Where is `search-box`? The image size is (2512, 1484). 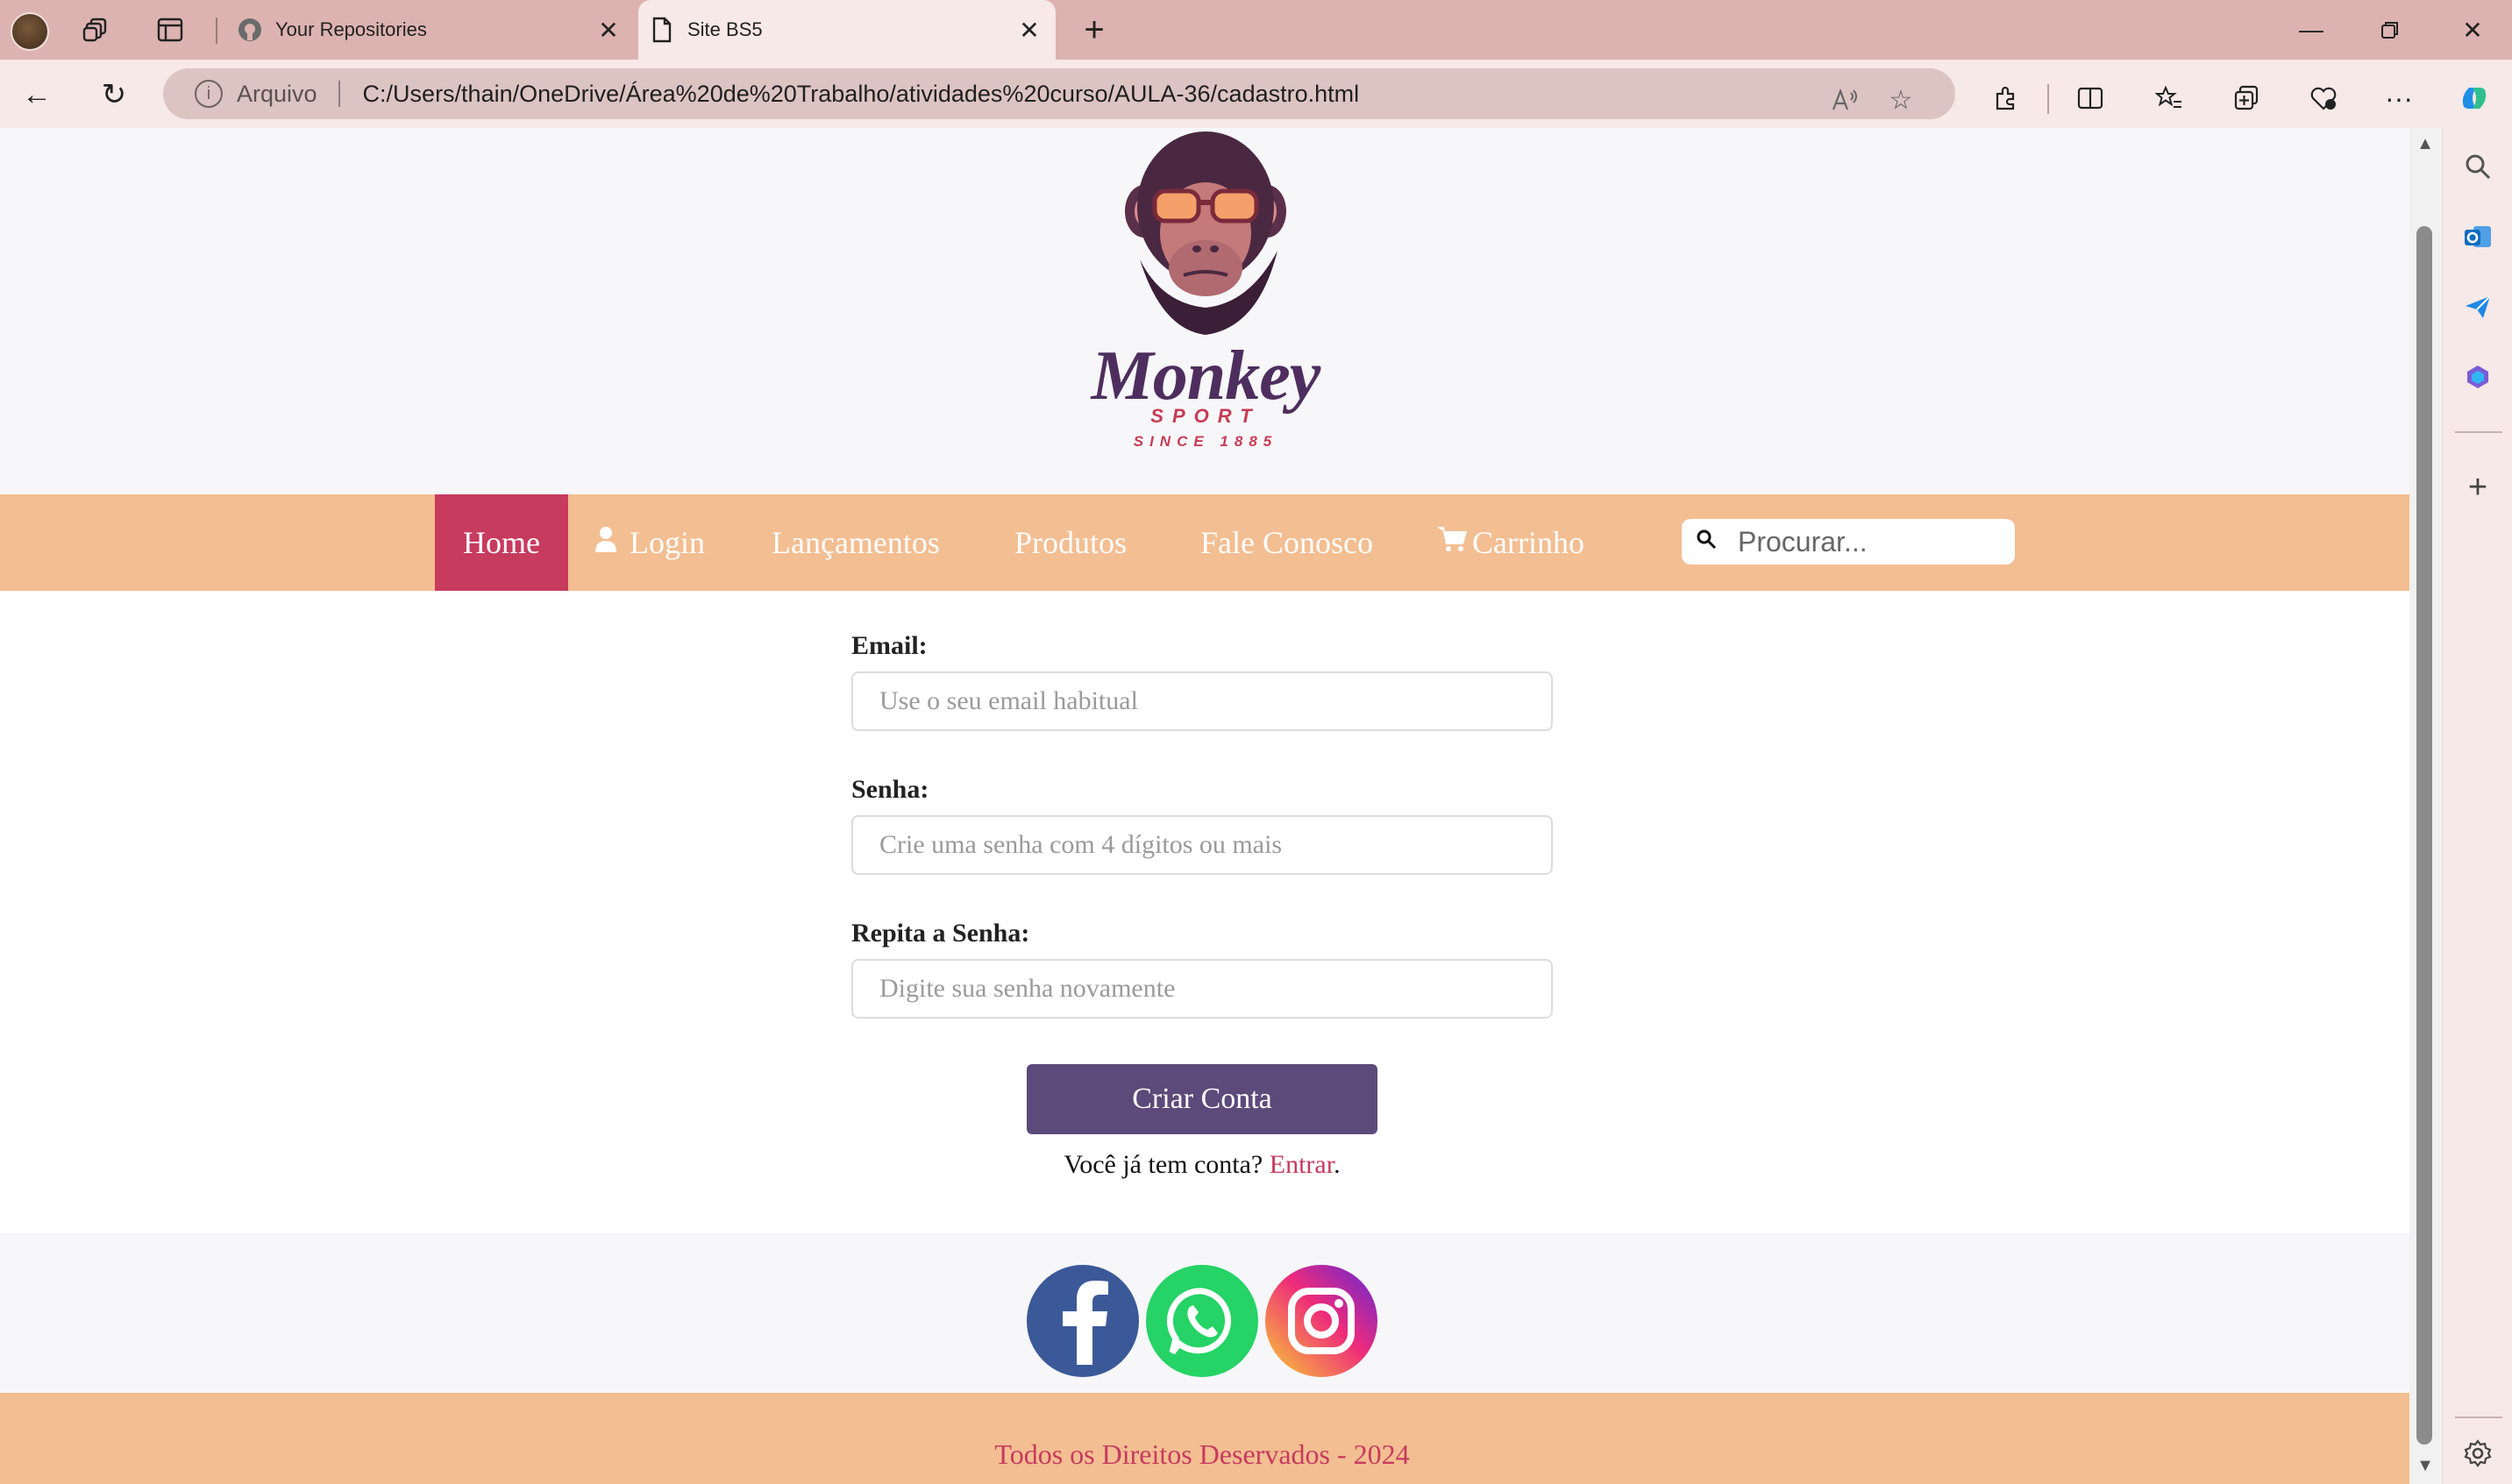 search-box is located at coordinates (1848, 541).